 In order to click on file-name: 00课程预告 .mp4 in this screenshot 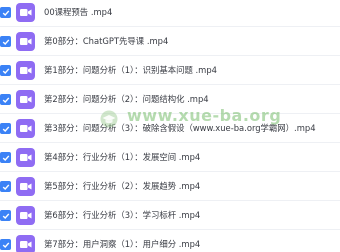, I will do `click(78, 12)`.